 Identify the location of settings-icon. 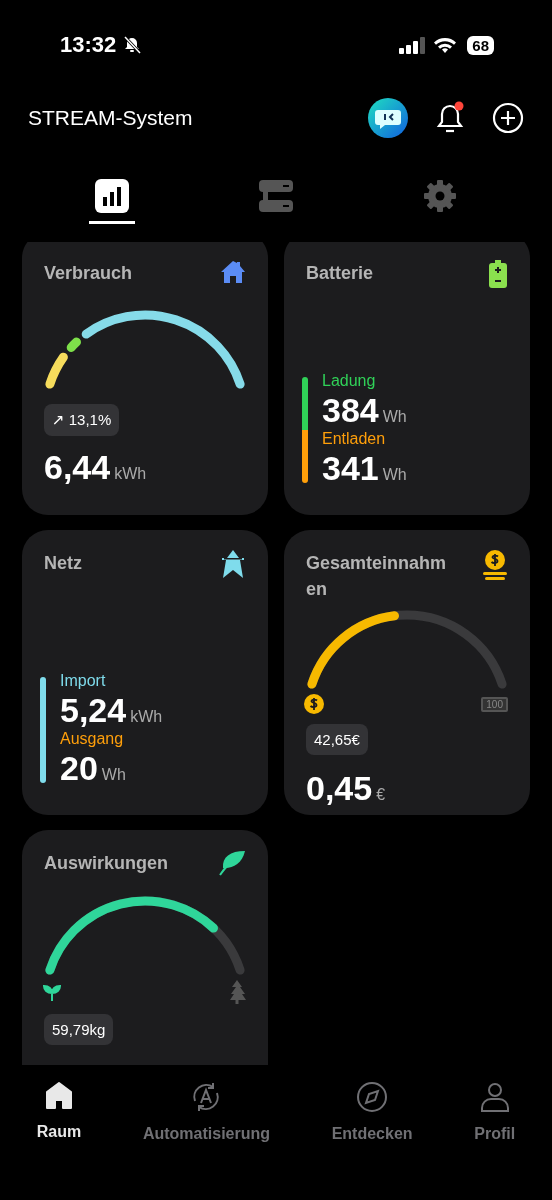
(440, 195).